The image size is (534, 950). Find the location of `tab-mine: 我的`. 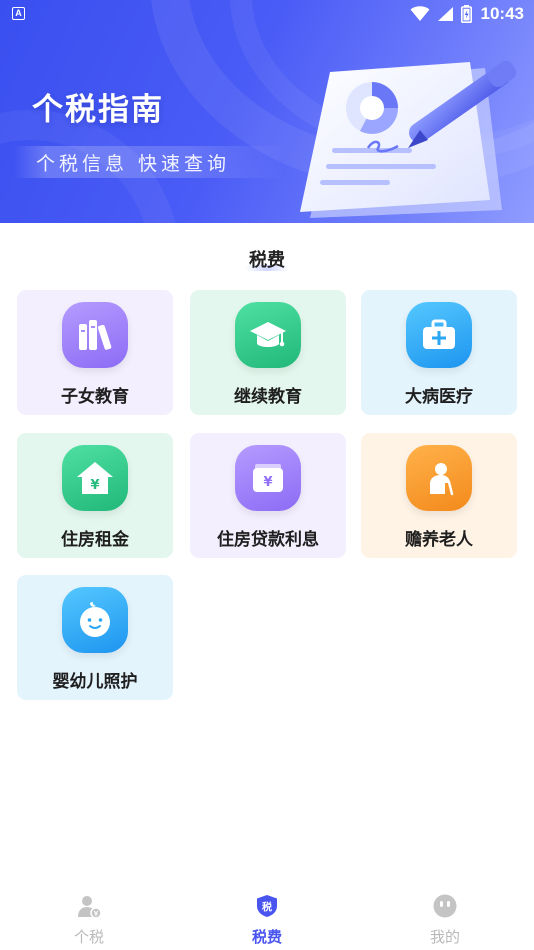

tab-mine: 我的 is located at coordinates (445, 918).